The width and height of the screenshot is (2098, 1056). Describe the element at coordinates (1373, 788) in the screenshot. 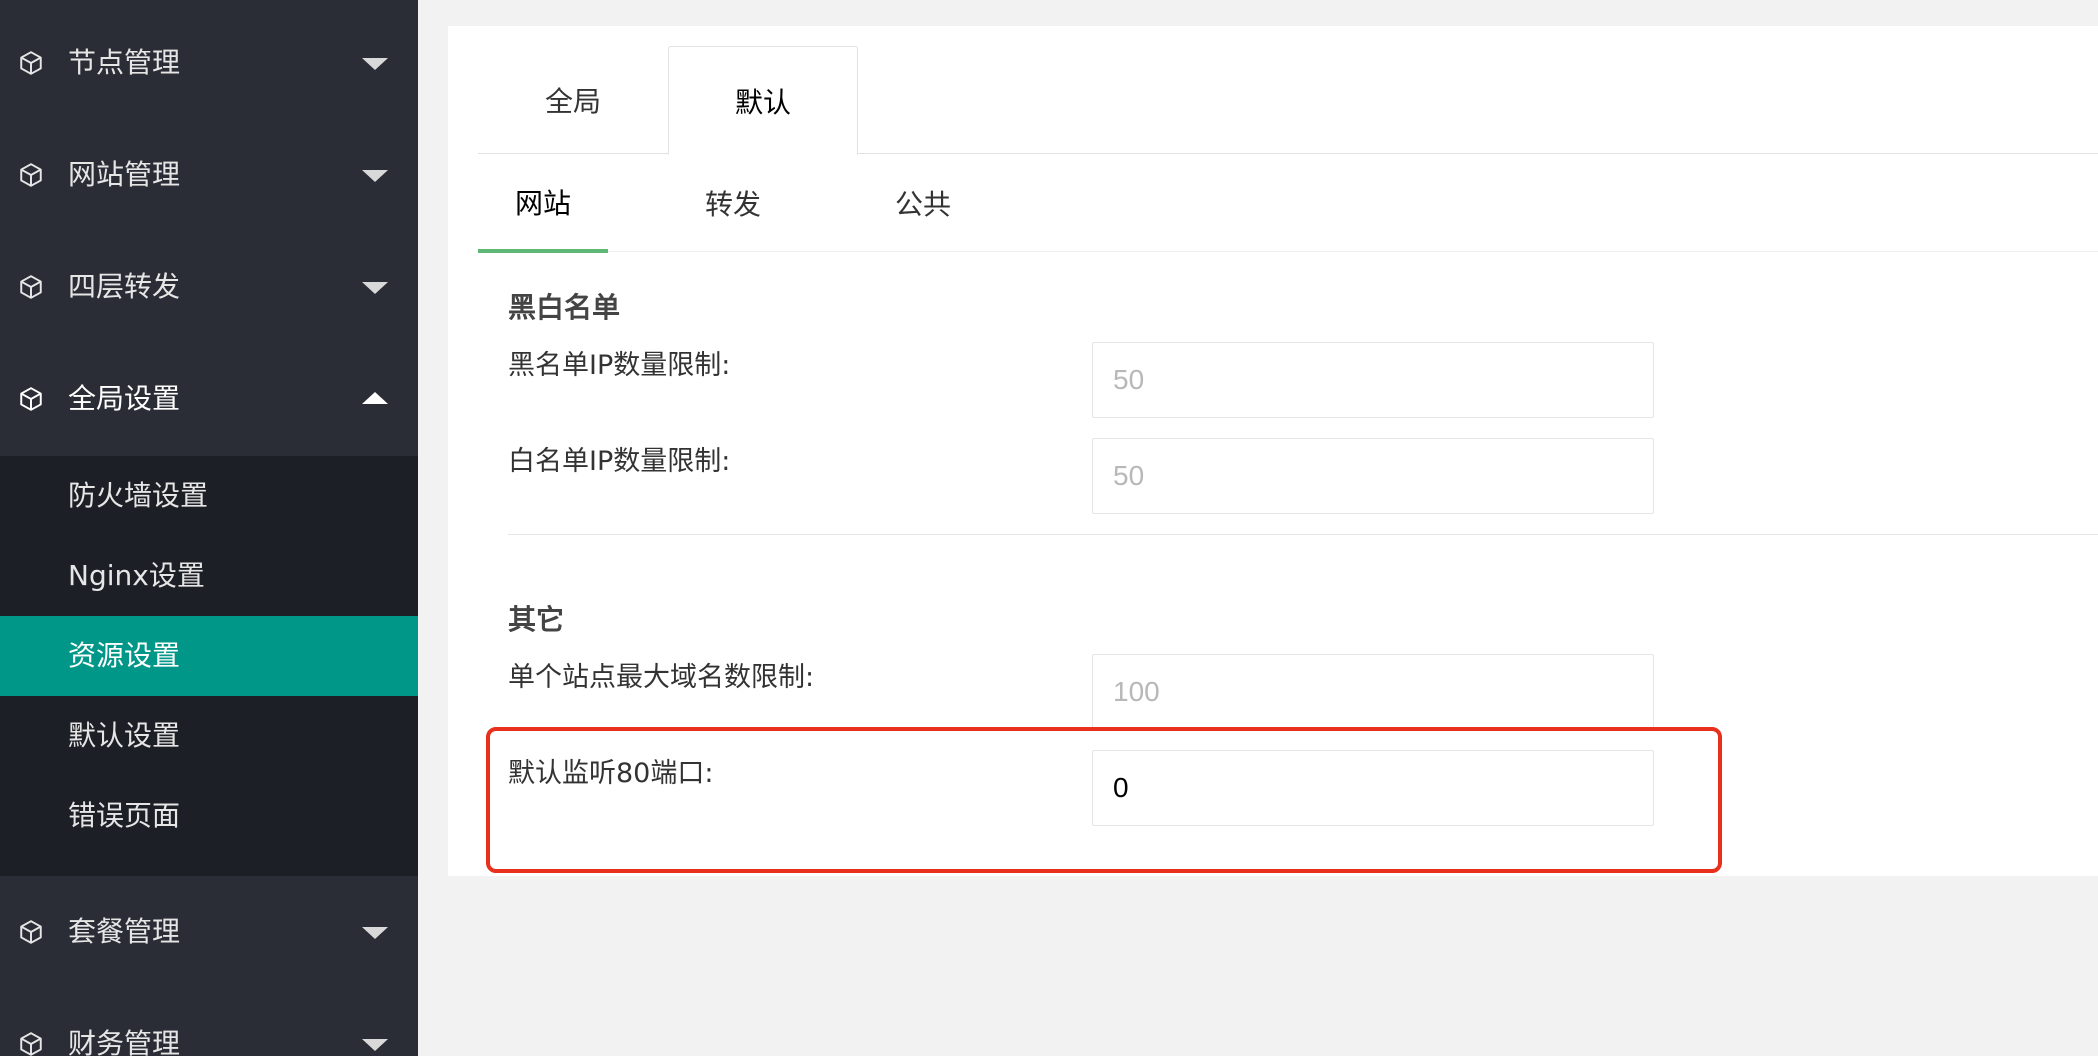

I see `default-port80-input` at that location.